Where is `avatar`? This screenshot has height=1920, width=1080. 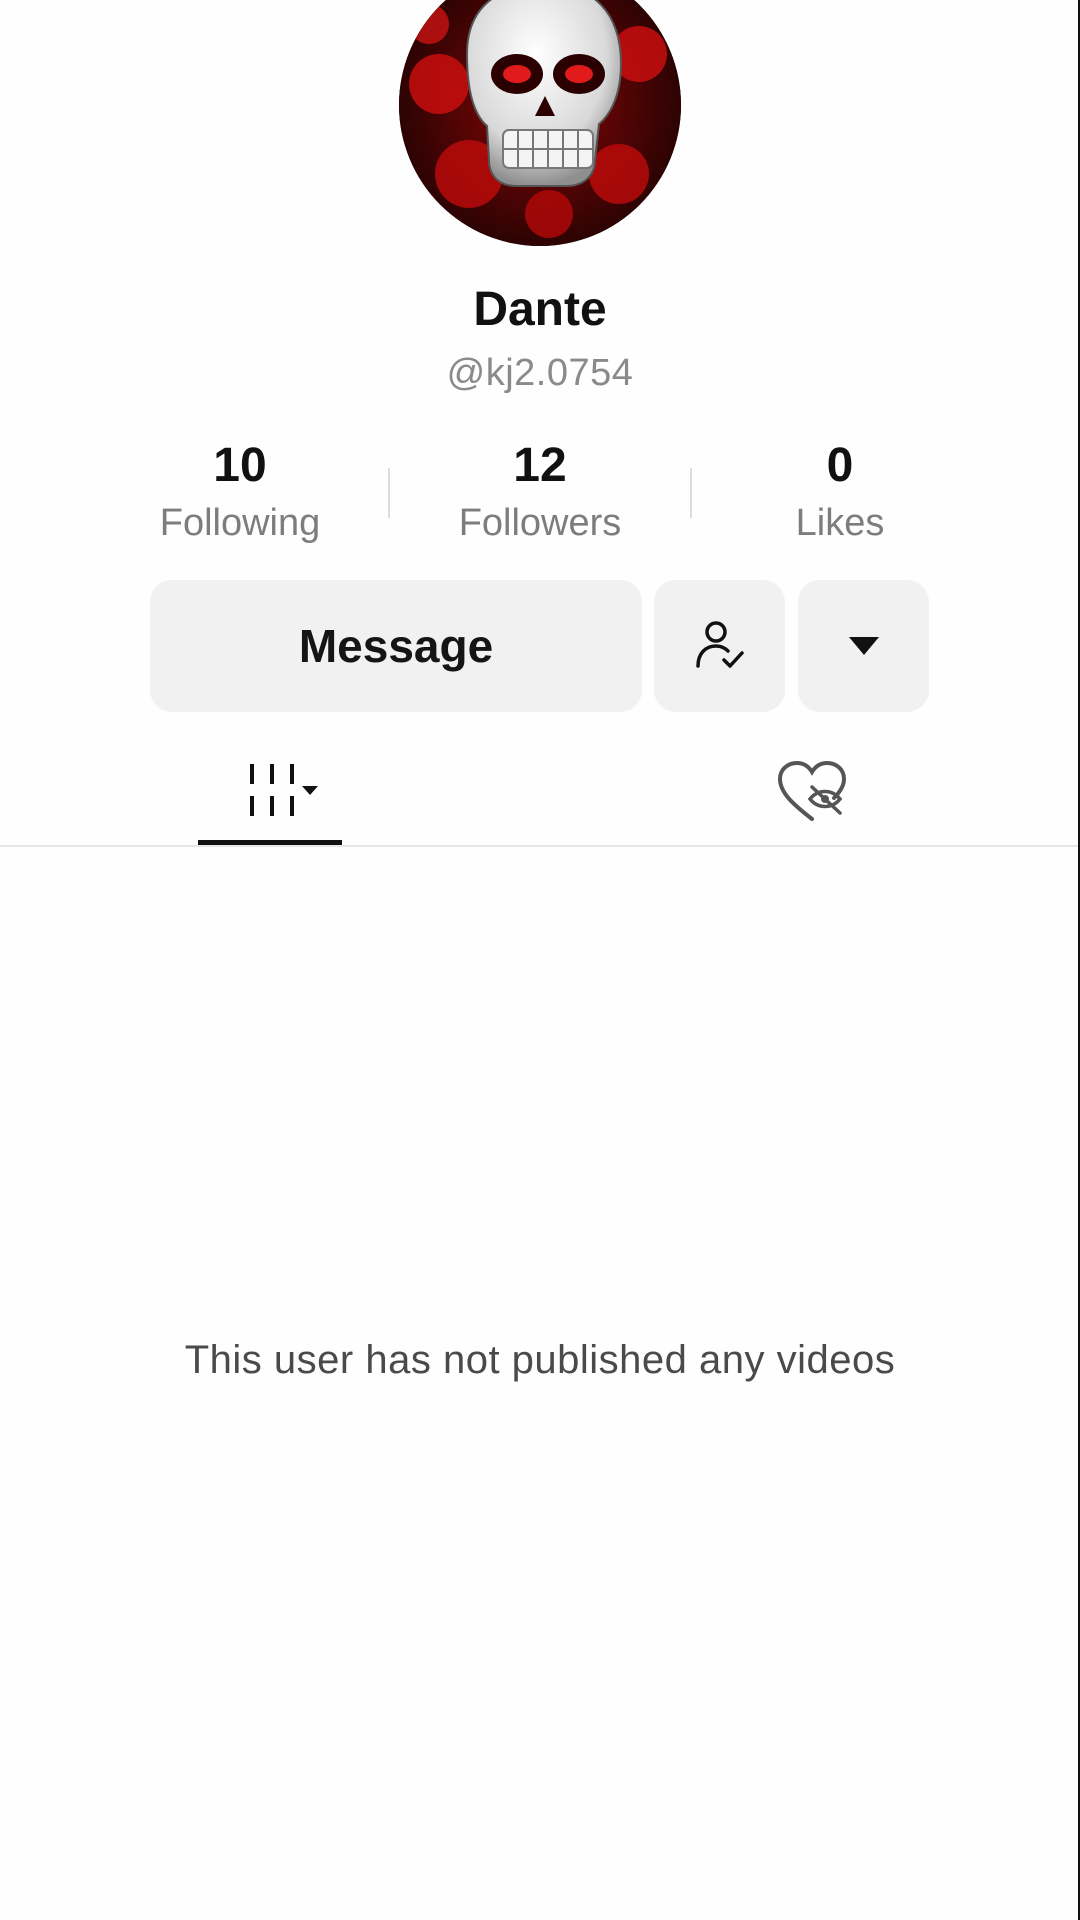
avatar is located at coordinates (540, 123).